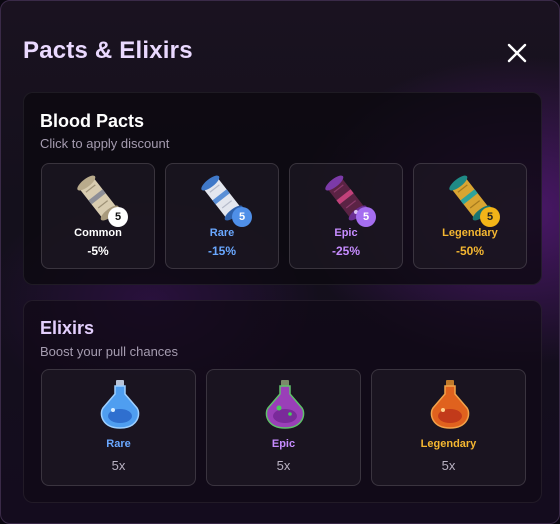 This screenshot has width=560, height=524. What do you see at coordinates (98, 251) in the screenshot?
I see `pact-discount: -5%` at bounding box center [98, 251].